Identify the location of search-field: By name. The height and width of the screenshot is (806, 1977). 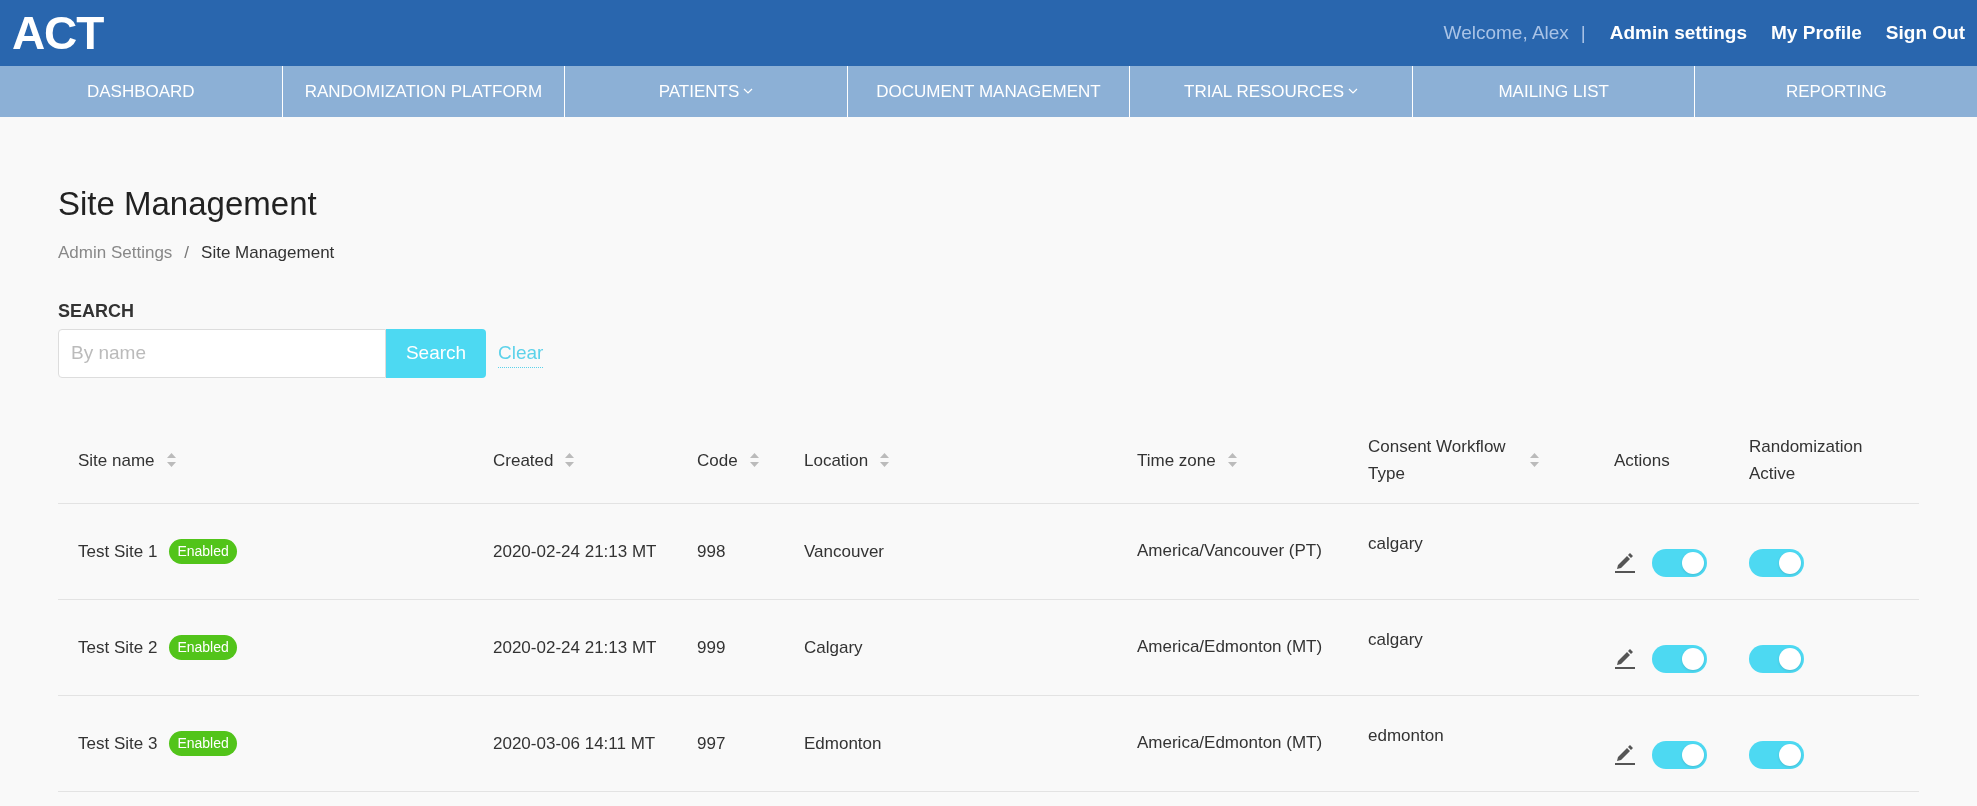
(222, 353).